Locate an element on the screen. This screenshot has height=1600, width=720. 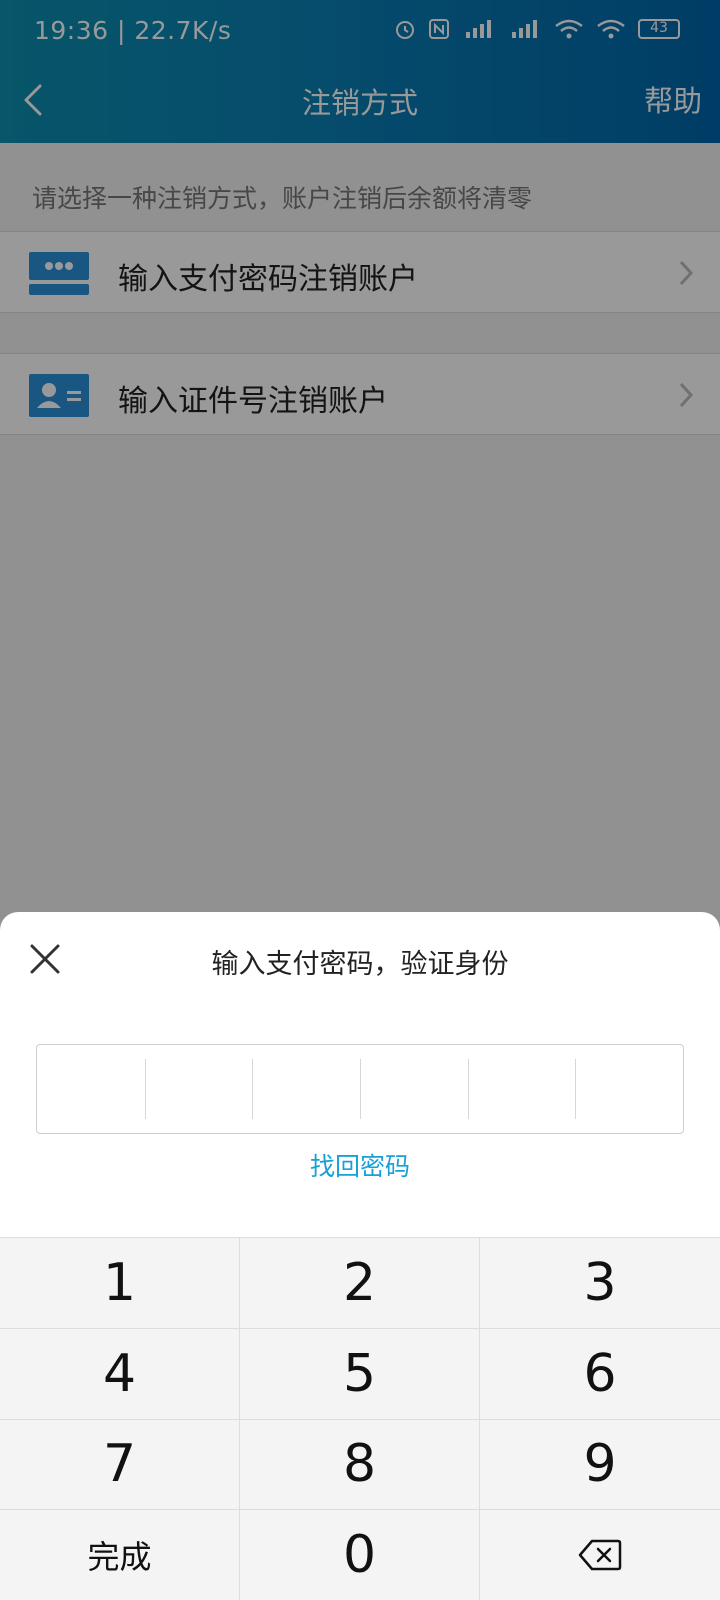
key-4: 4 is located at coordinates (120, 1374).